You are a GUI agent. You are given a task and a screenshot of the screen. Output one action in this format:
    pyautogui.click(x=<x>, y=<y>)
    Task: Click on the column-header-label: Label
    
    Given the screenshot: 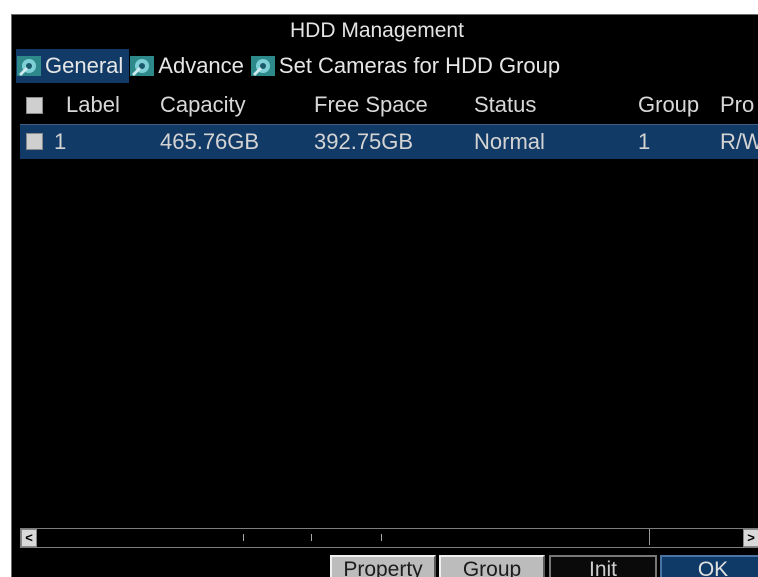 What is the action you would take?
    pyautogui.click(x=93, y=104)
    